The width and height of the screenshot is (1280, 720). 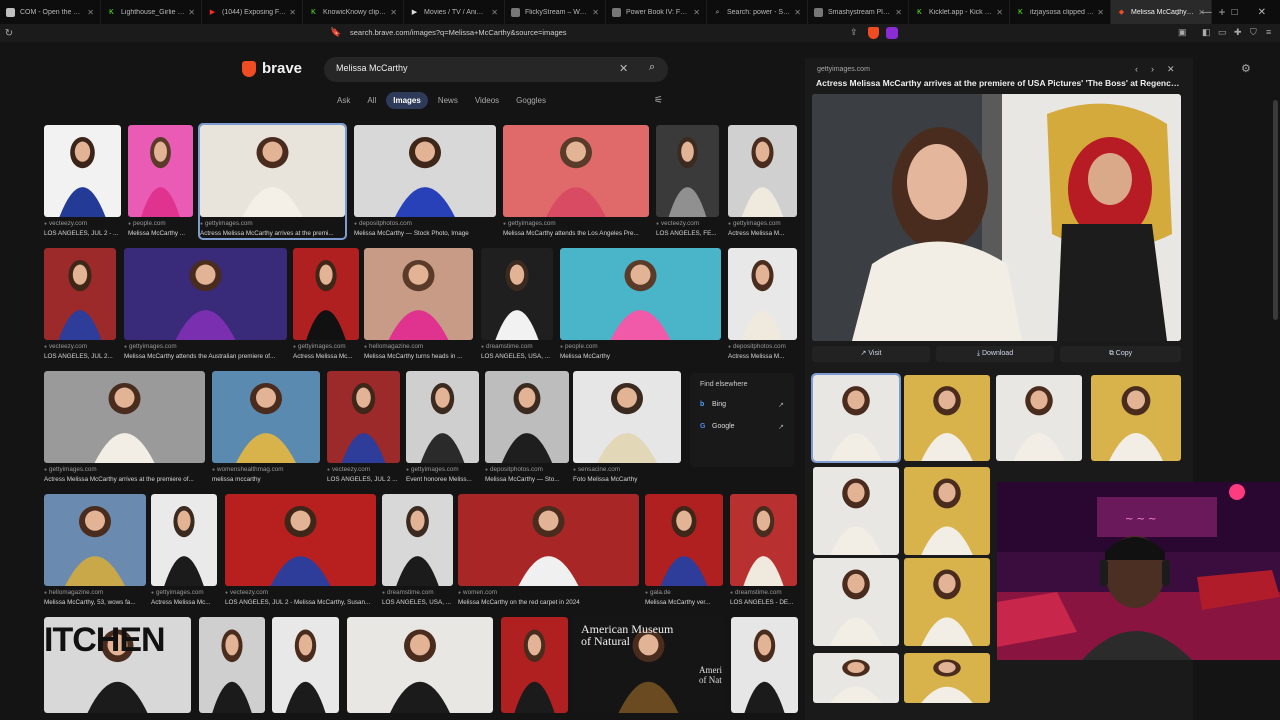 What do you see at coordinates (272, 68) in the screenshot?
I see `brave-logo: brave` at bounding box center [272, 68].